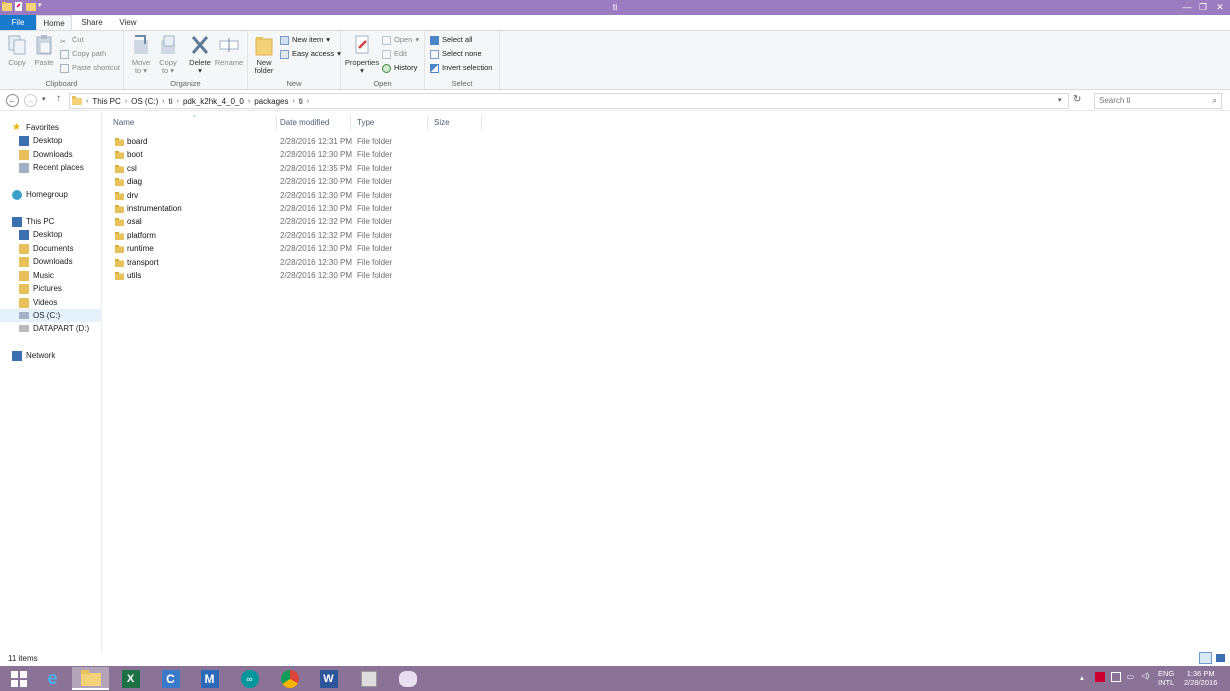 The image size is (1230, 691). Describe the element at coordinates (18, 22) in the screenshot. I see `tab-file: File` at that location.